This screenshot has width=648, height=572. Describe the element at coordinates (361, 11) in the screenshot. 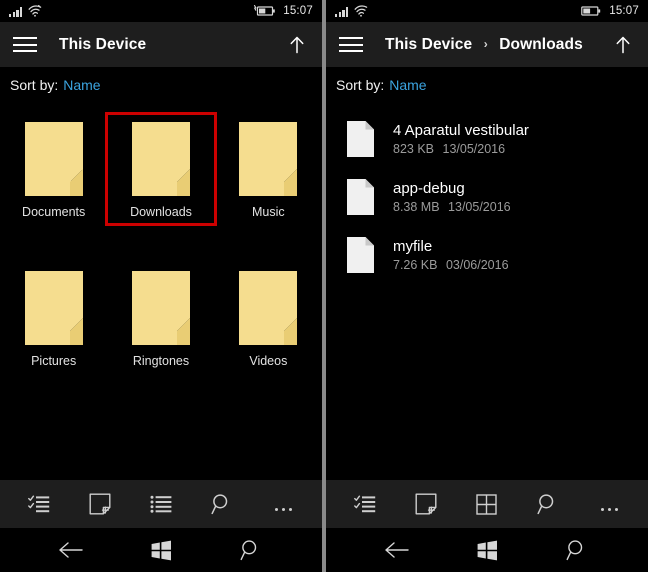

I see `wifi-icon` at that location.